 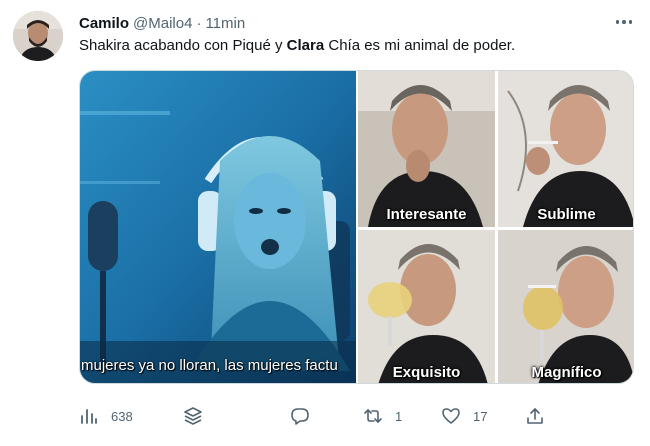 I want to click on analytics-icon, so click(x=89, y=416).